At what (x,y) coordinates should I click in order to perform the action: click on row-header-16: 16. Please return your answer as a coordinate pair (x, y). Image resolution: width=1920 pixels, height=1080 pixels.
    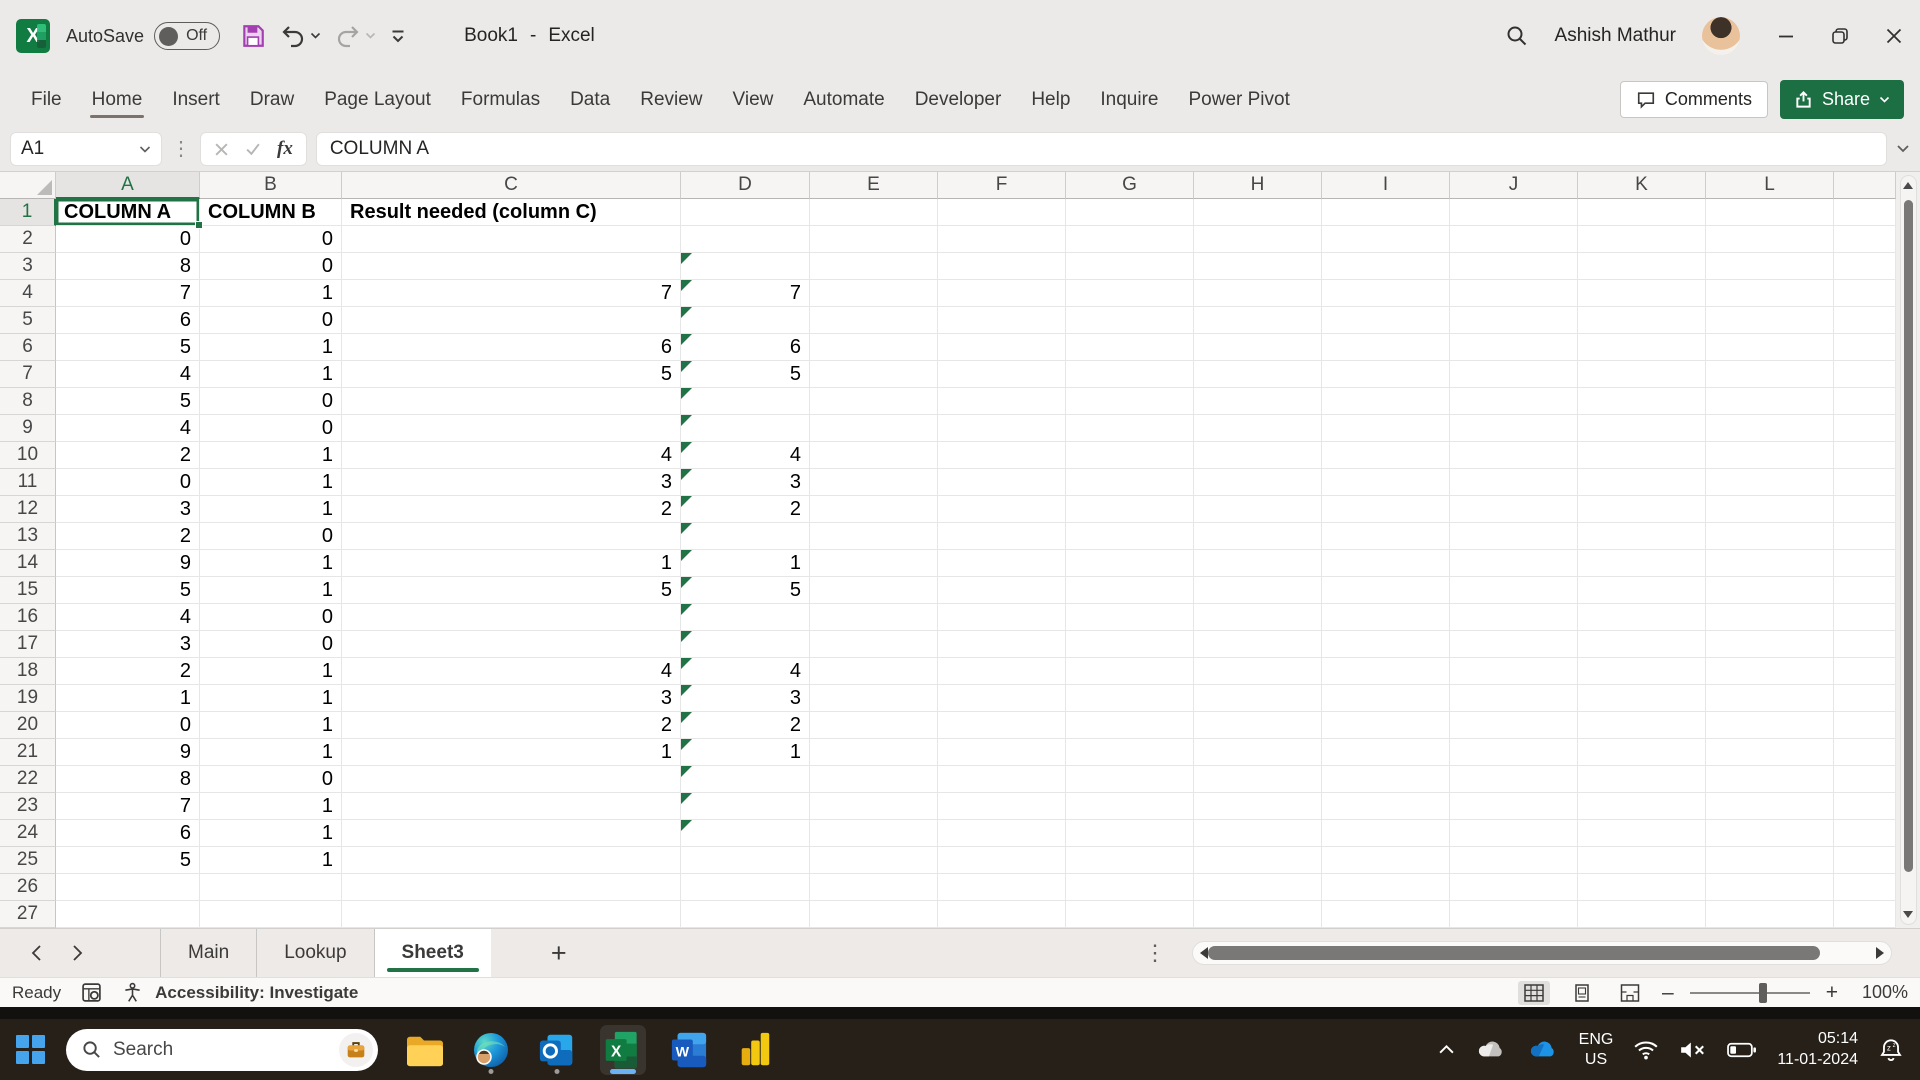
    Looking at the image, I should click on (28, 617).